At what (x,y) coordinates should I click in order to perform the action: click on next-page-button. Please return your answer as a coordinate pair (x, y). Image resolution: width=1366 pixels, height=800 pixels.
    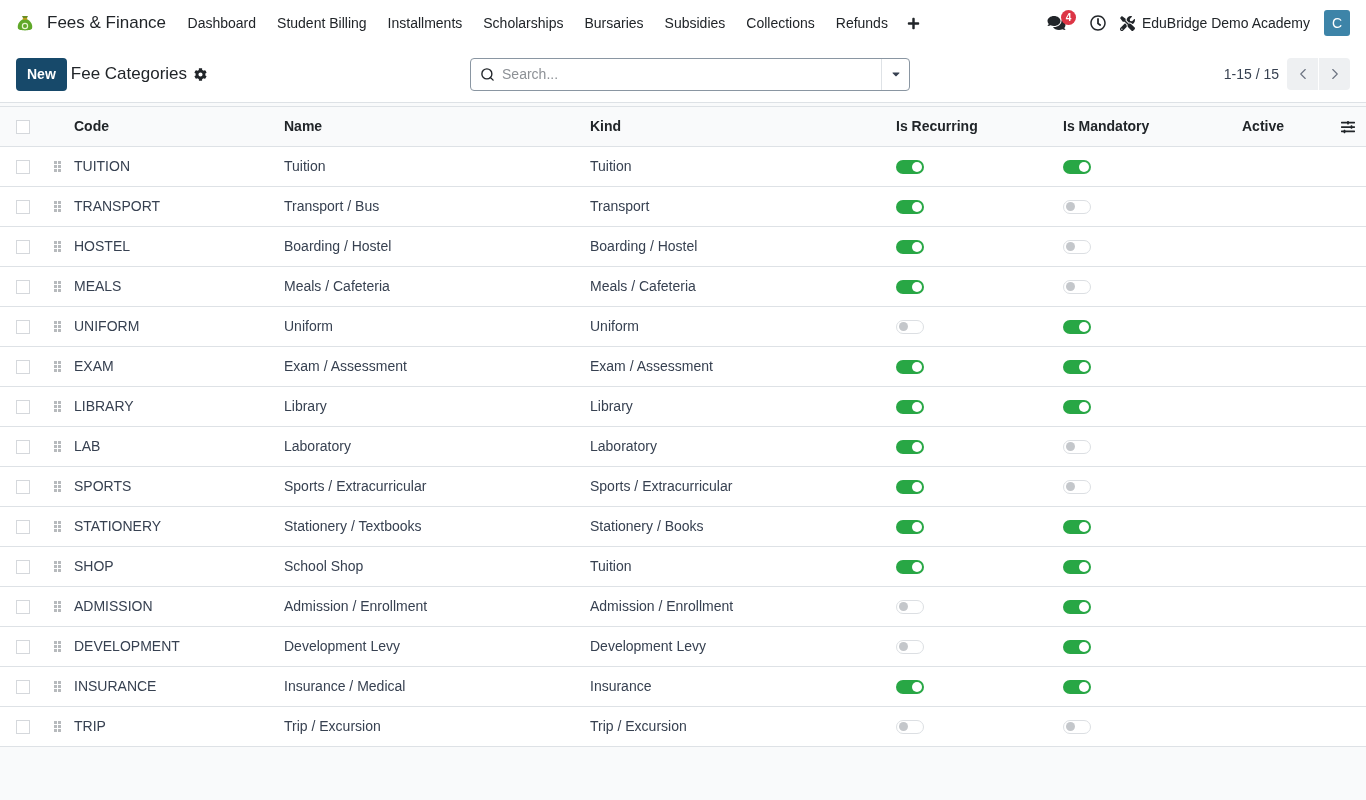
    Looking at the image, I should click on (1334, 74).